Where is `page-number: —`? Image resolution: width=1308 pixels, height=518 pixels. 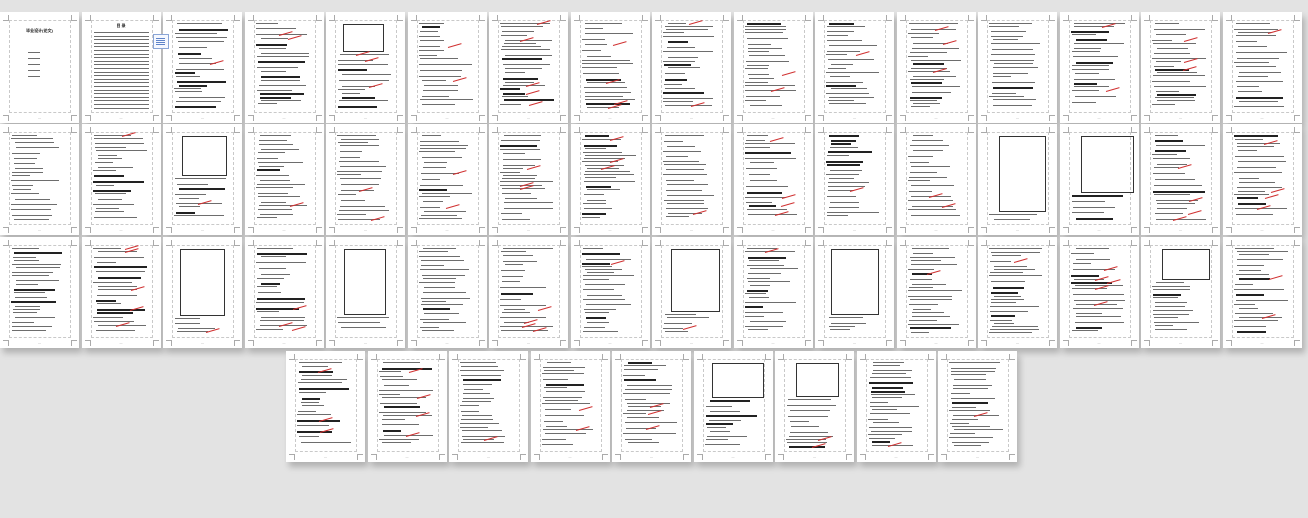 page-number: — is located at coordinates (121, 118).